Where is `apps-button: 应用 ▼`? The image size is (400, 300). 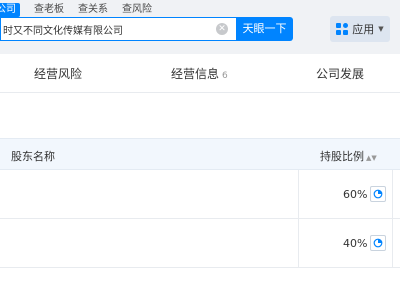 apps-button: 应用 ▼ is located at coordinates (360, 29).